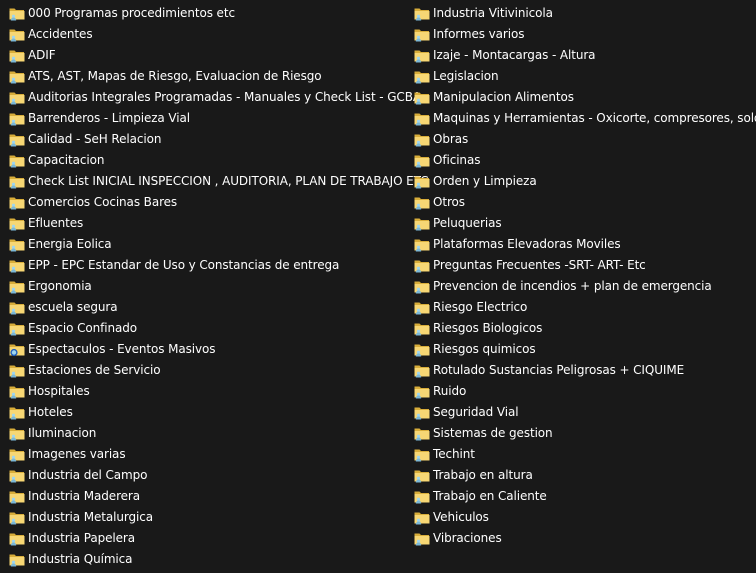 This screenshot has height=573, width=756. Describe the element at coordinates (585, 160) in the screenshot. I see `folder-item: Oficinas` at that location.